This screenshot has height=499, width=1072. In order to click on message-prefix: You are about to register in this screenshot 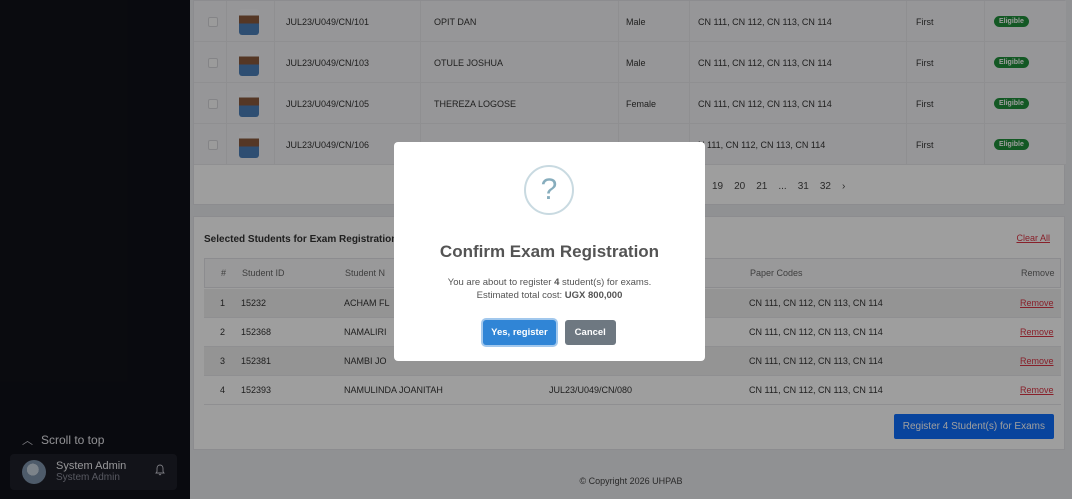, I will do `click(501, 282)`.